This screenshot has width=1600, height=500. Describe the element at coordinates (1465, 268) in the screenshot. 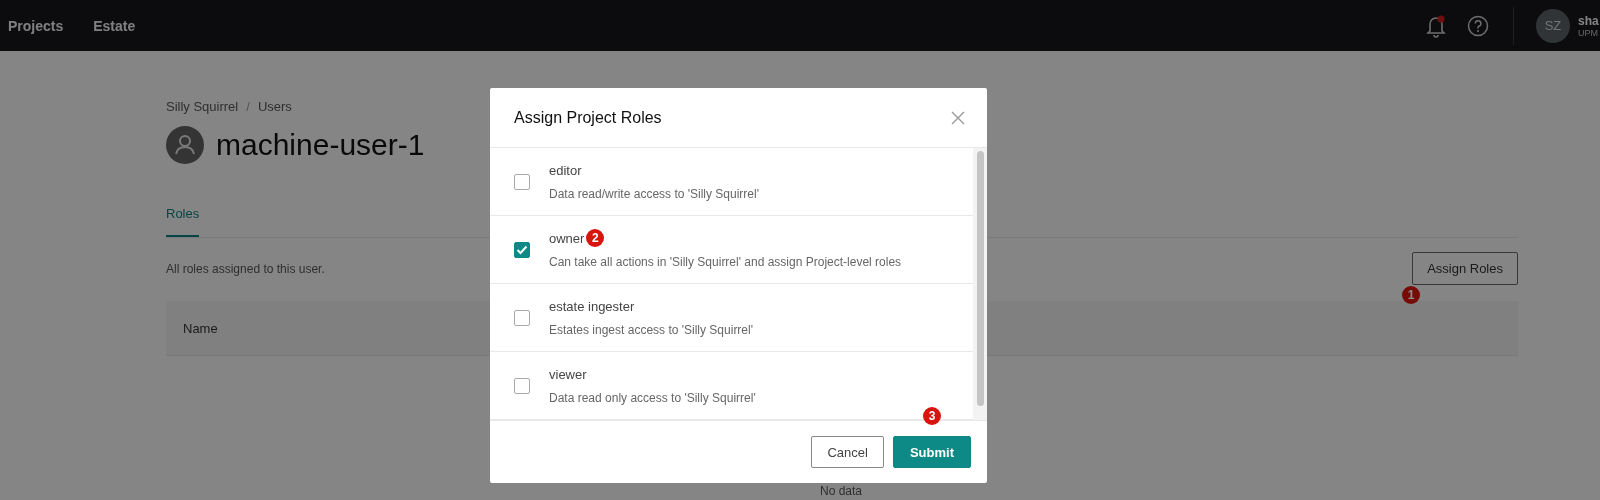

I see `assign-roles-button: Assign Roles` at that location.